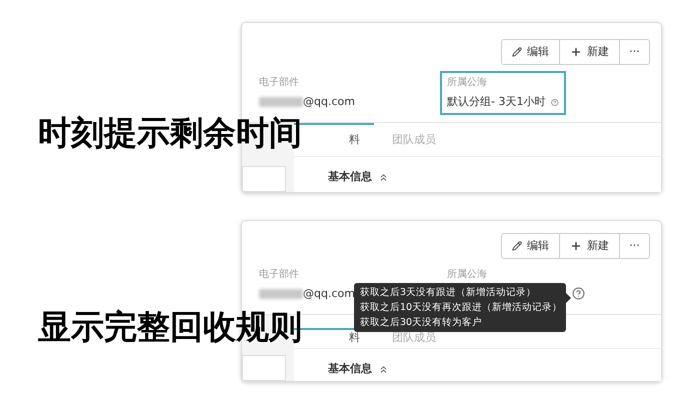 This screenshot has height=405, width=700. Describe the element at coordinates (421, 323) in the screenshot. I see `tooltip-line: 获取之后30天没有转为客户` at that location.